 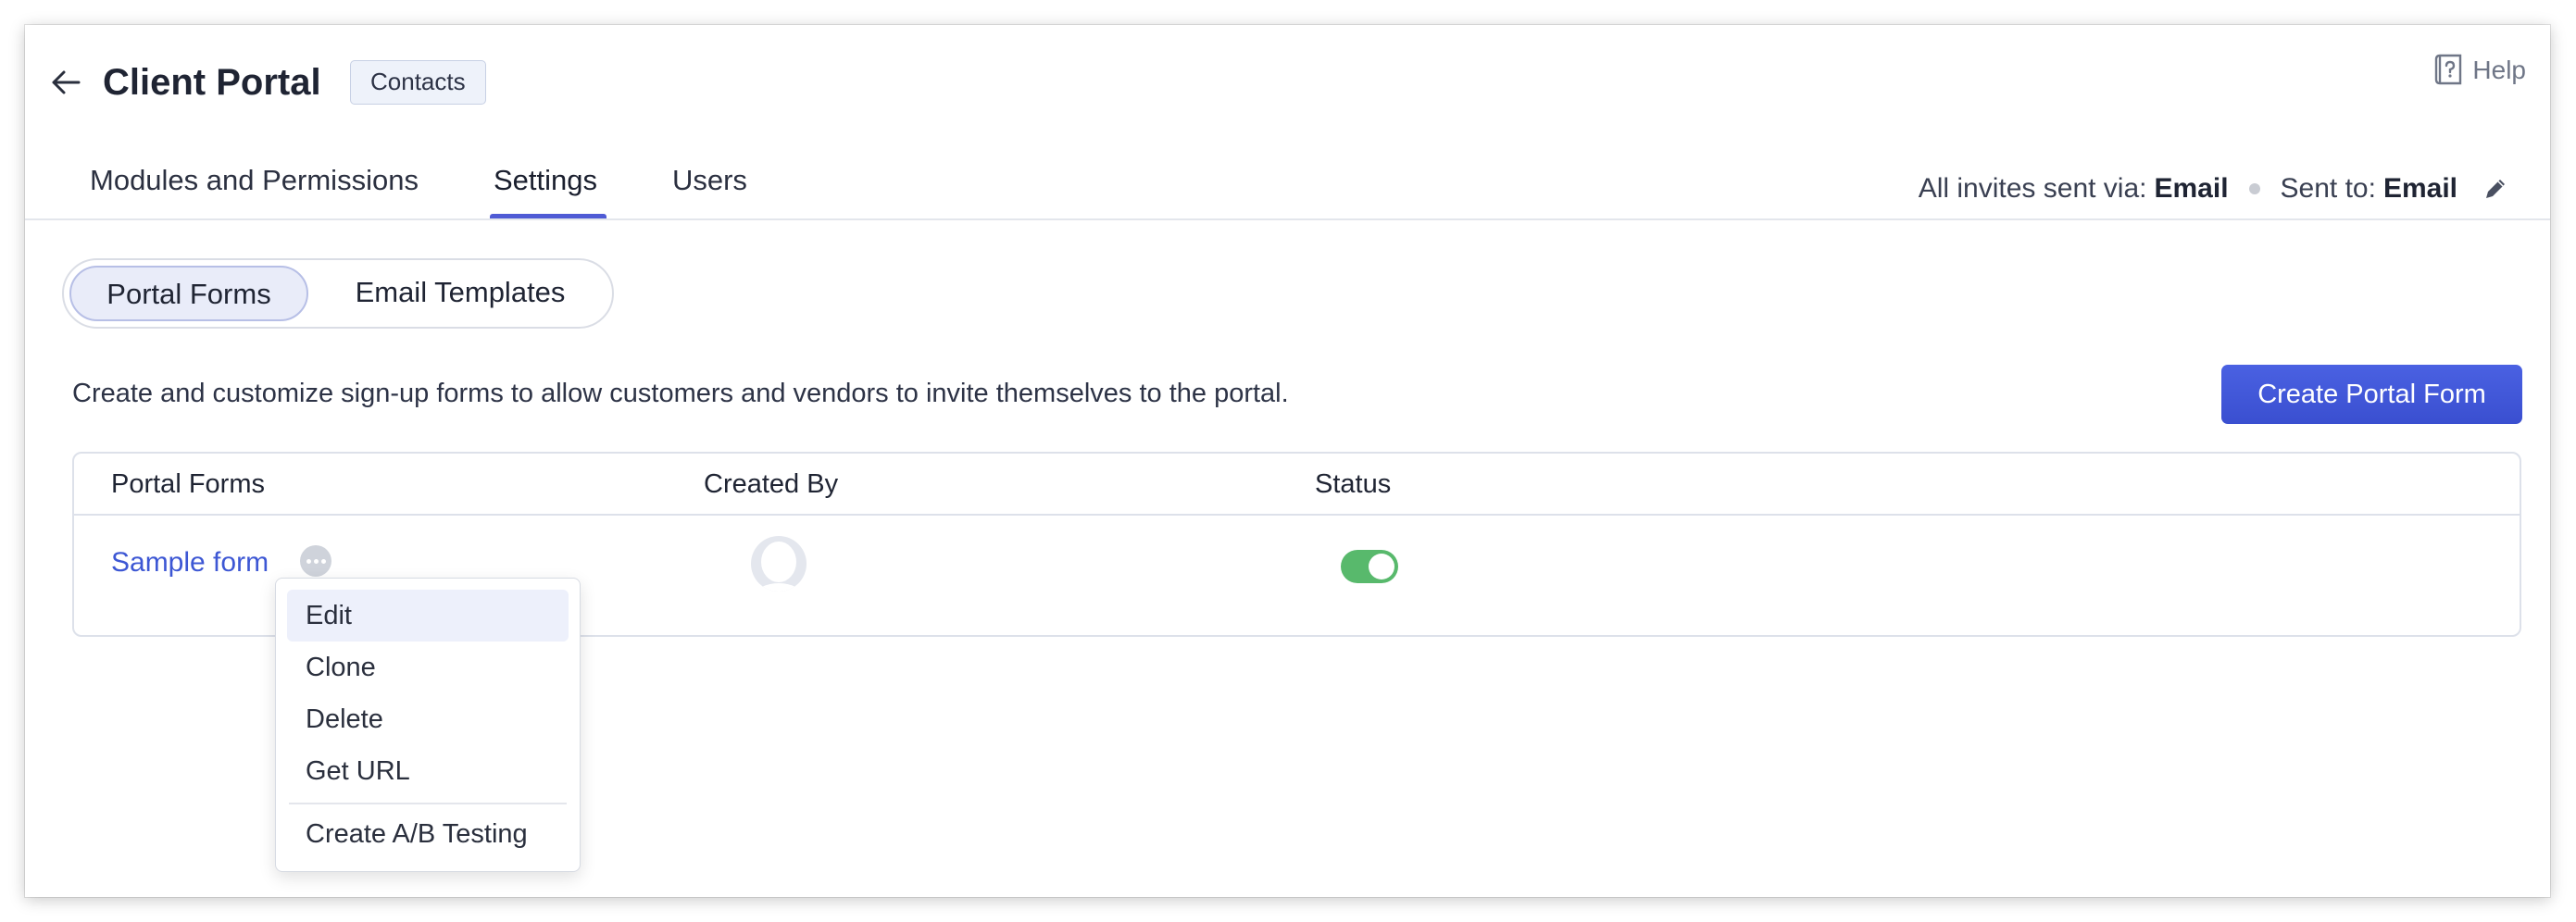 I want to click on segment-email-templates: Email Templates, so click(x=460, y=293).